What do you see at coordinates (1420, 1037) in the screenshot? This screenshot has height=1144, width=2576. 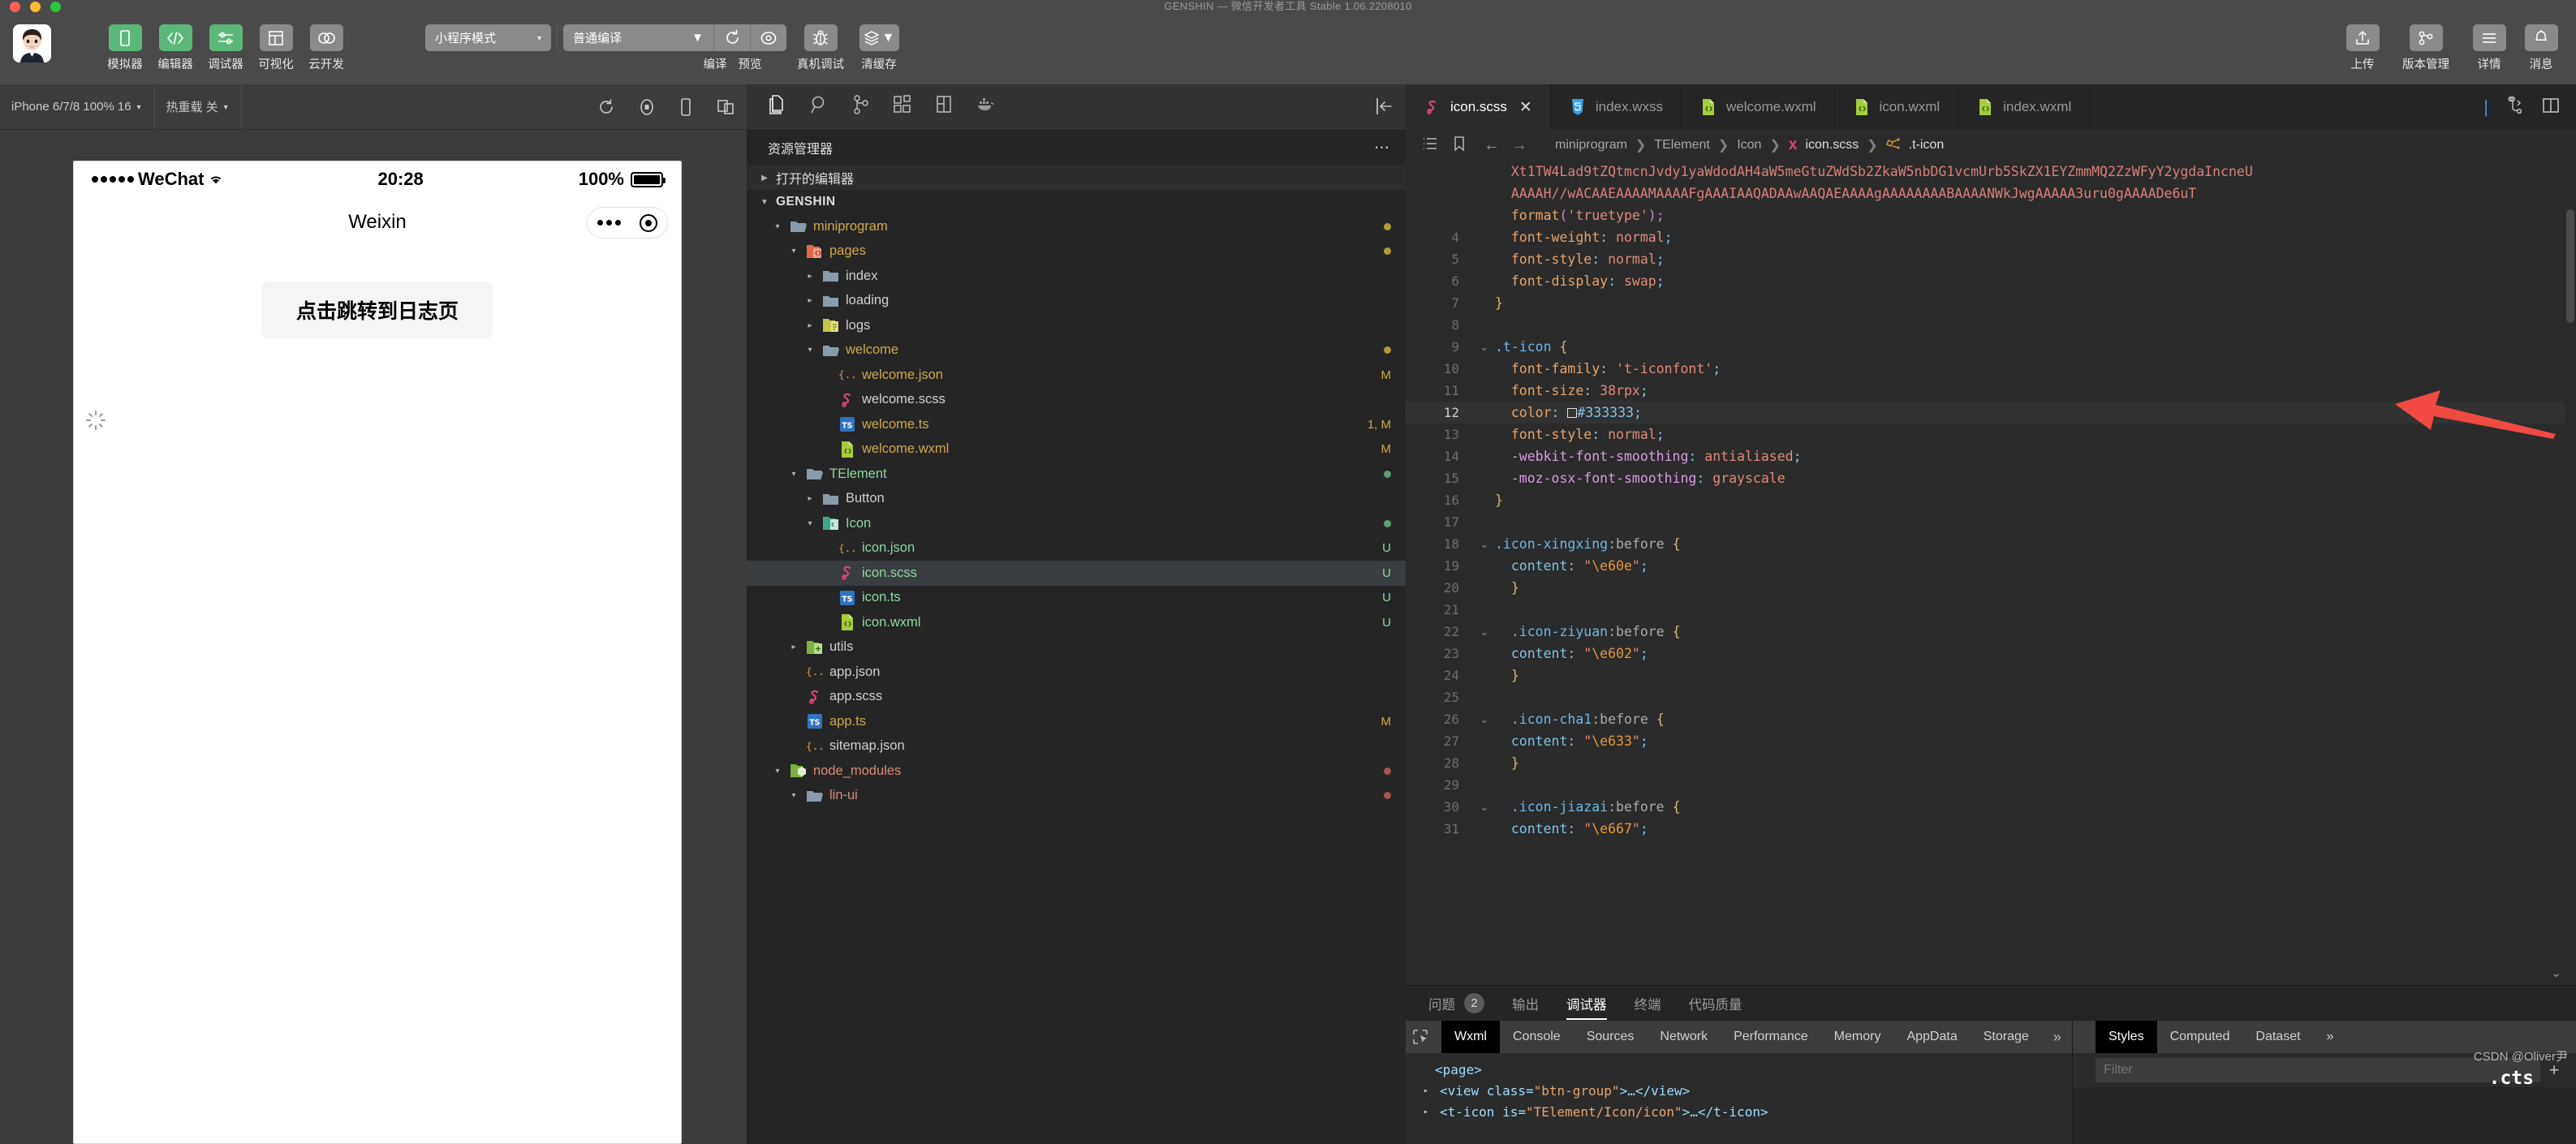 I see `inspect-icon` at bounding box center [1420, 1037].